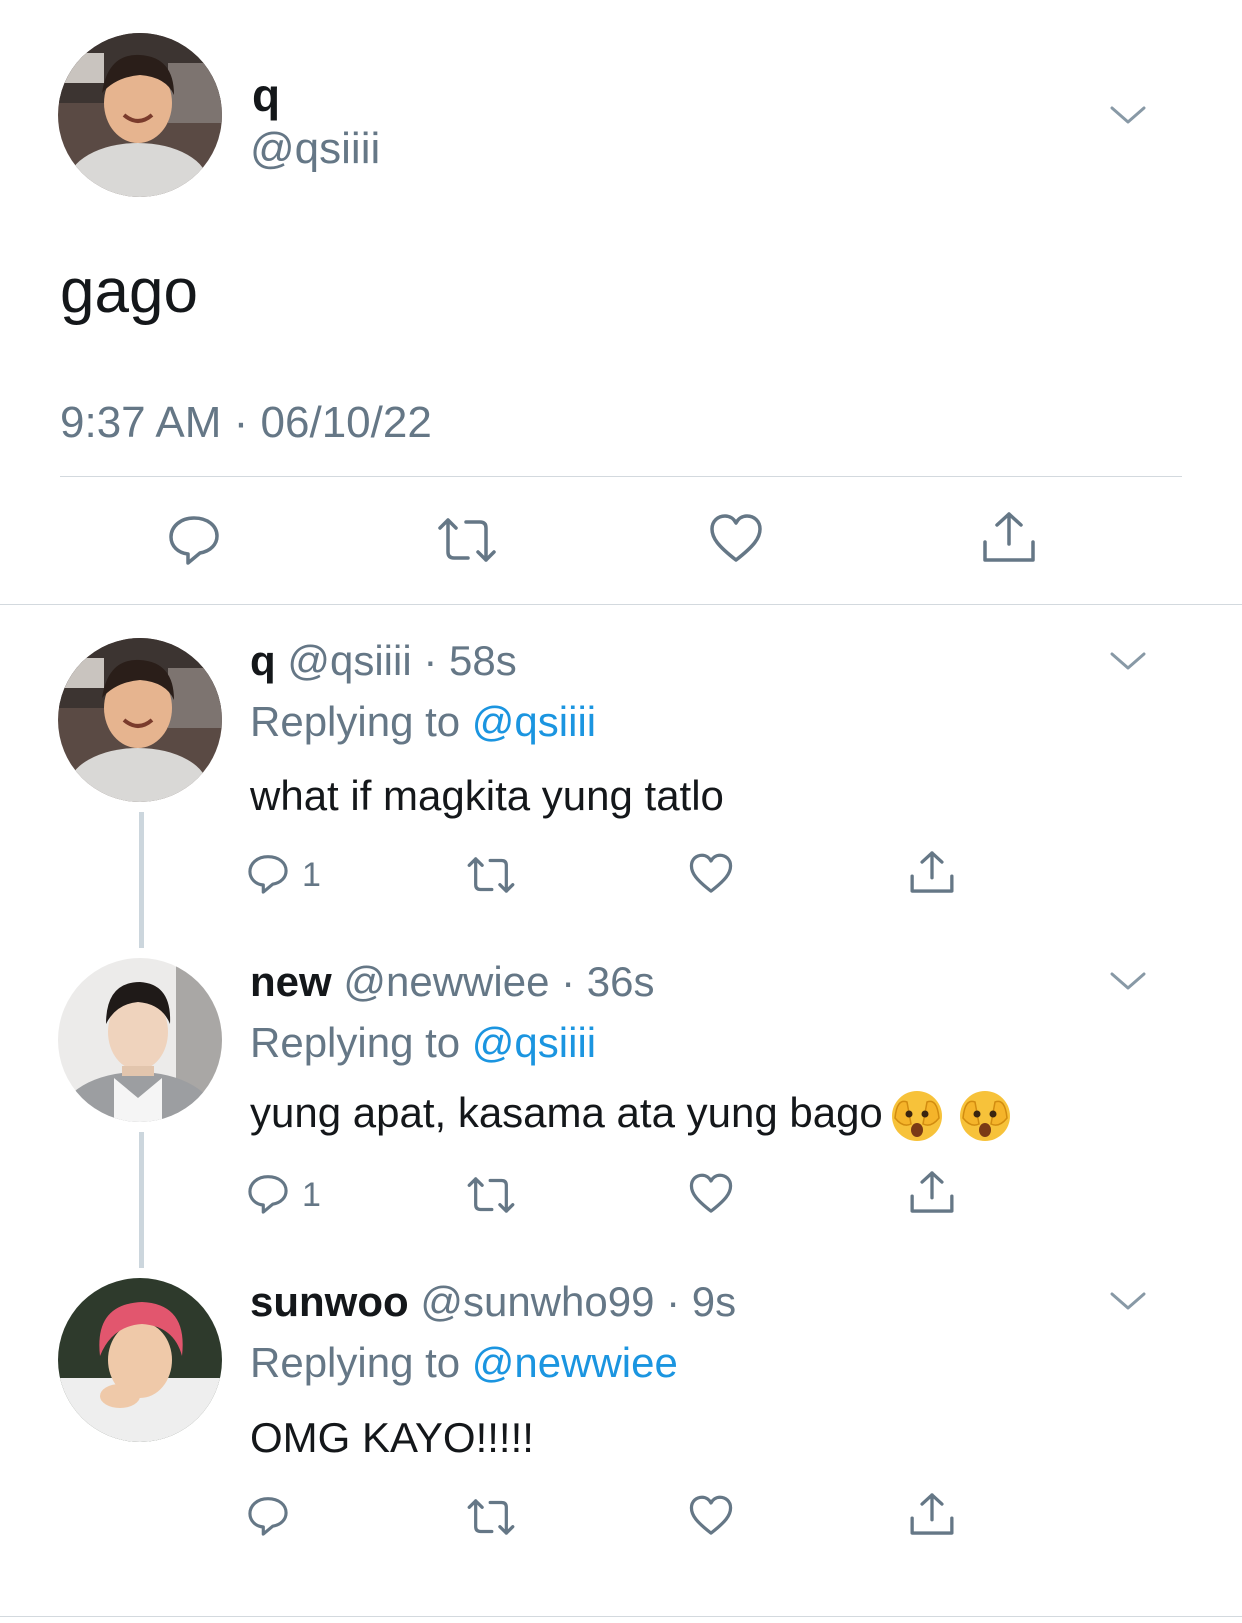 Image resolution: width=1242 pixels, height=1623 pixels. Describe the element at coordinates (291, 981) in the screenshot. I see `reply-author-name: new` at that location.